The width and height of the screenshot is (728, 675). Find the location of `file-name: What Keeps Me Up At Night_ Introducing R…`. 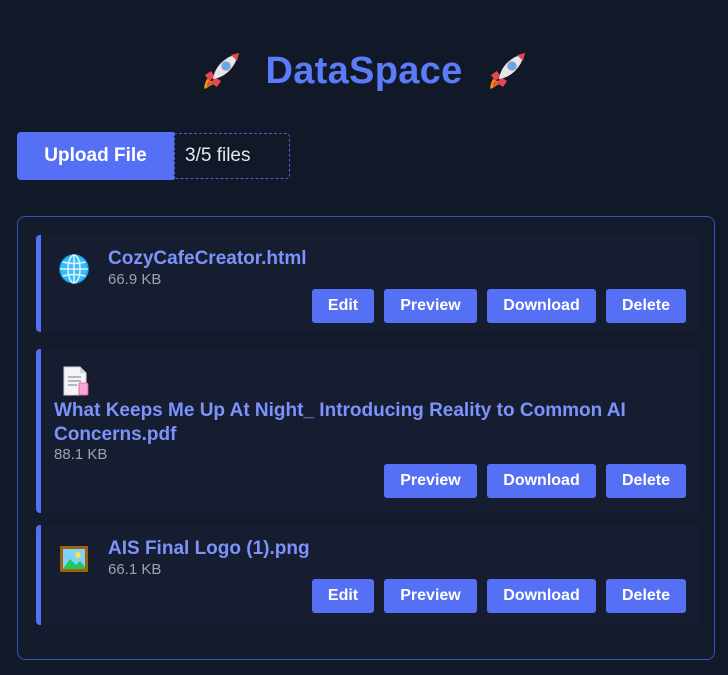

file-name: What Keeps Me Up At Night_ Introducing R… is located at coordinates (364, 423).